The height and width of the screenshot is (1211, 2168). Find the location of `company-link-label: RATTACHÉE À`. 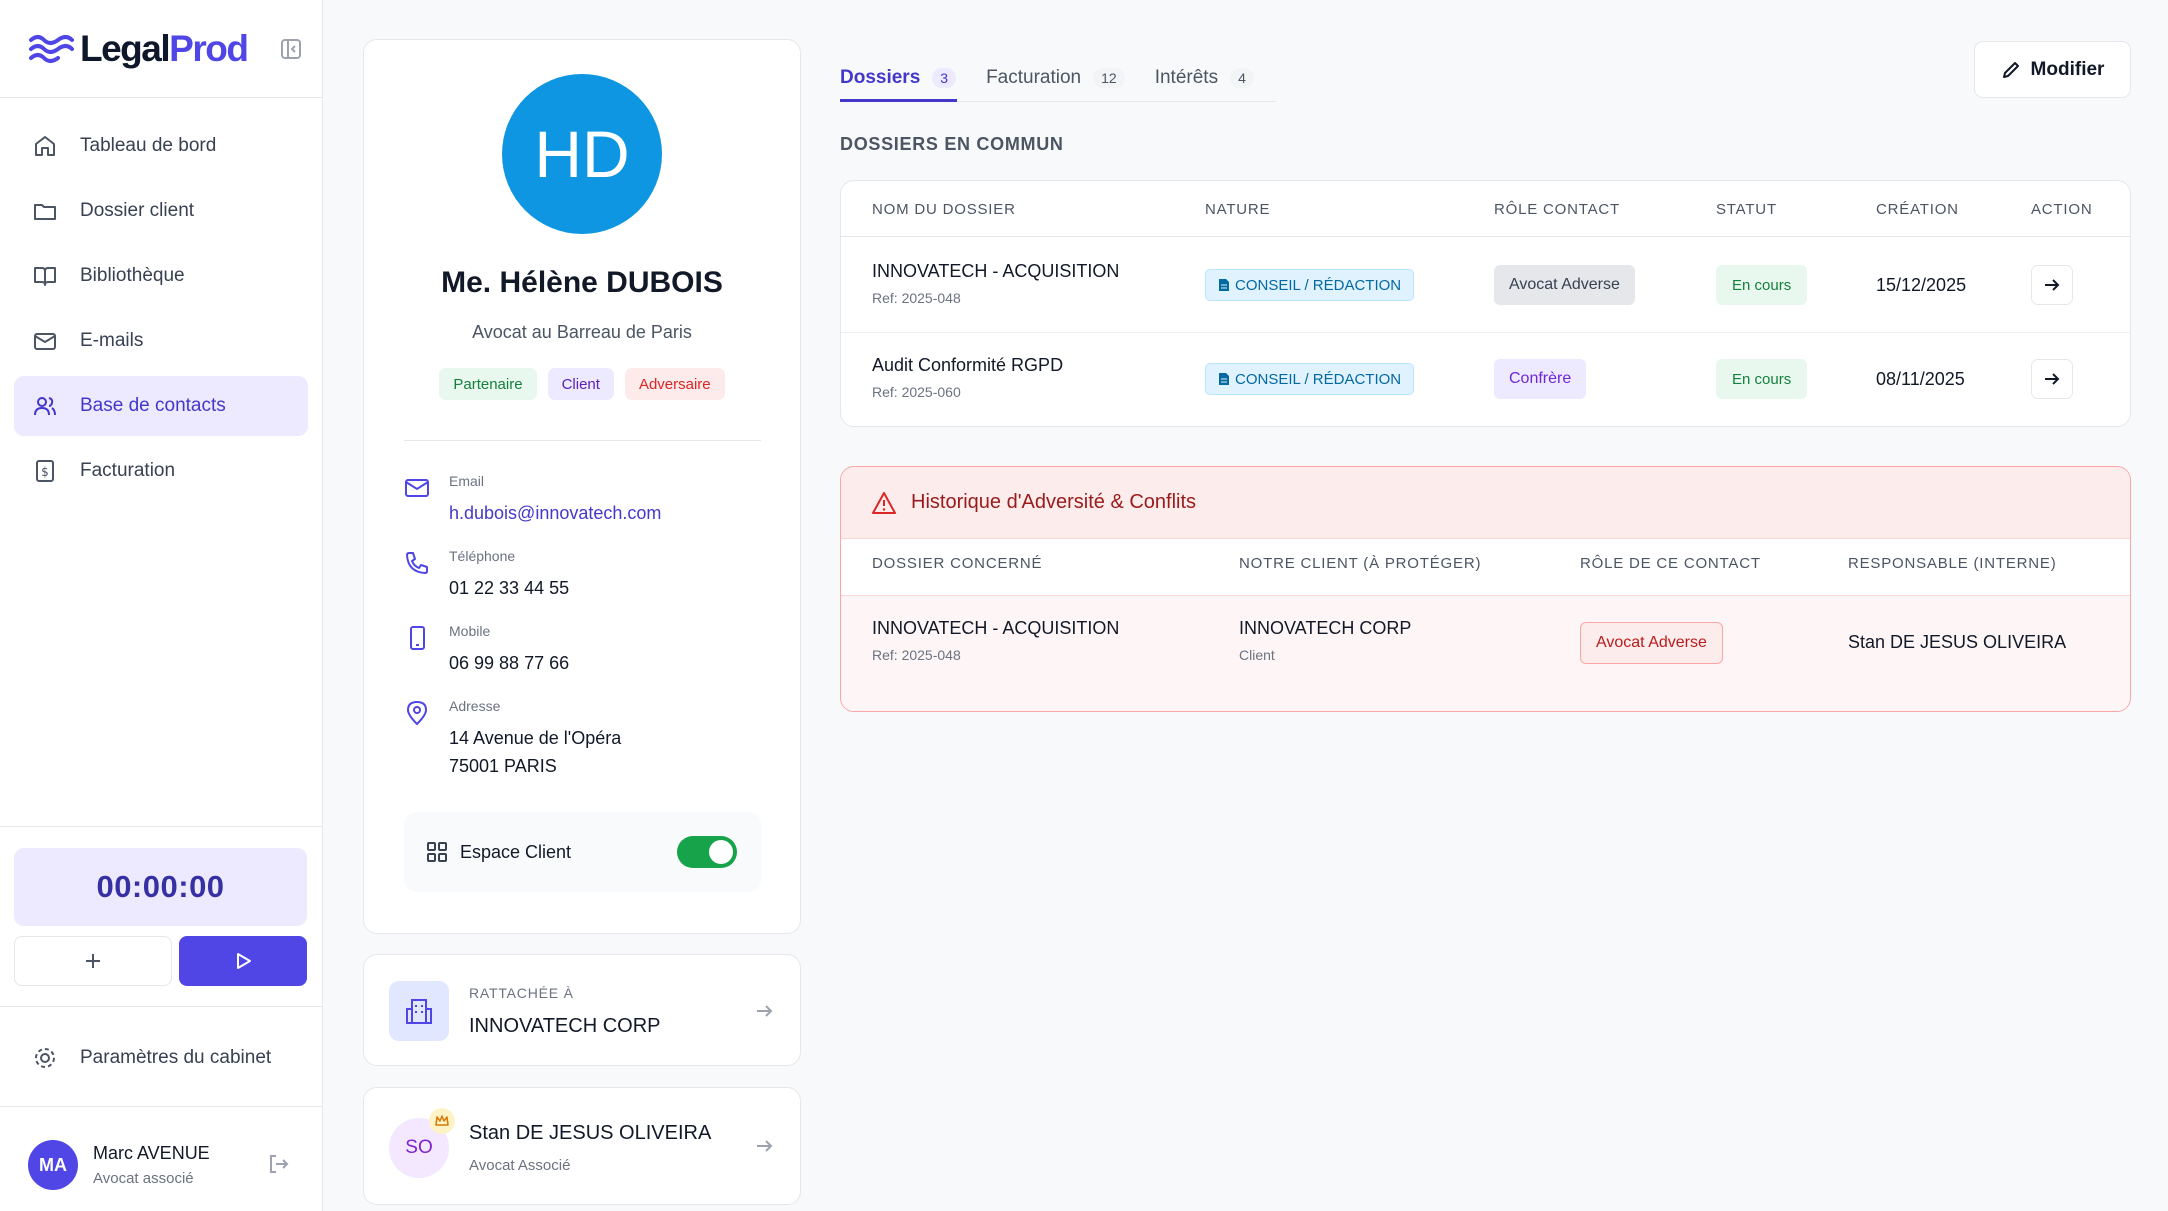

company-link-label: RATTACHÉE À is located at coordinates (521, 993).